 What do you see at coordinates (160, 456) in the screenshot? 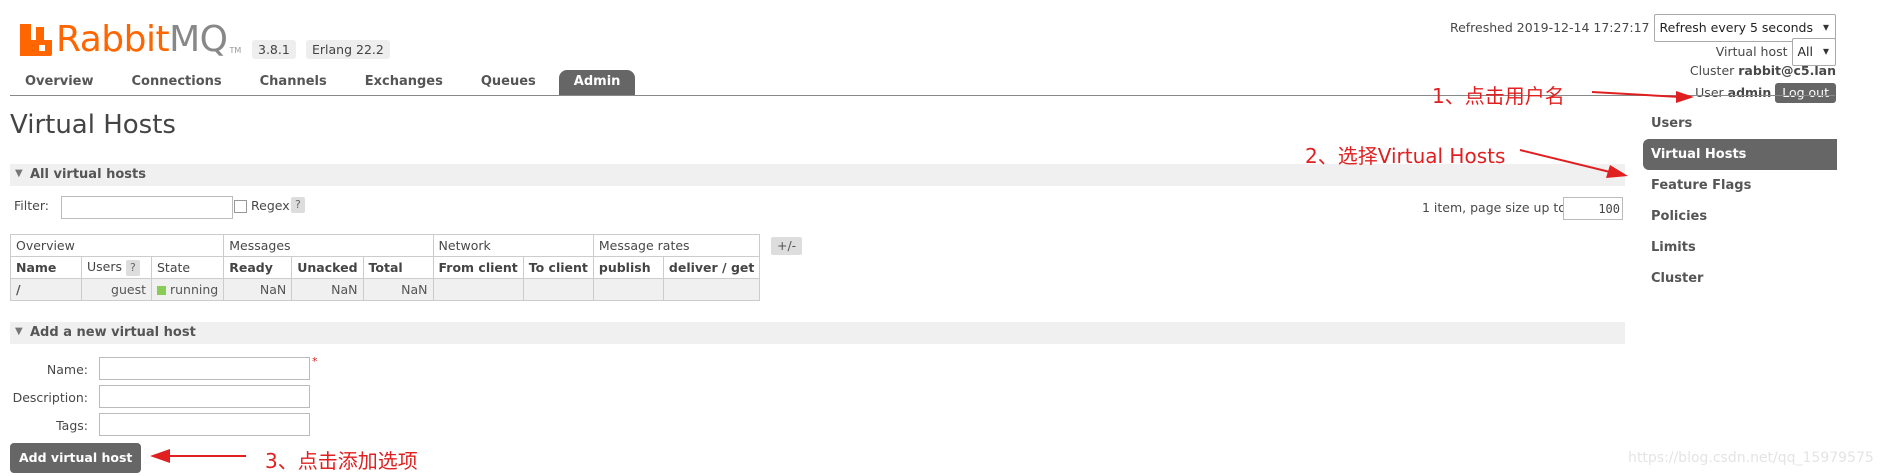
I see `arrow-step3-head-icon` at bounding box center [160, 456].